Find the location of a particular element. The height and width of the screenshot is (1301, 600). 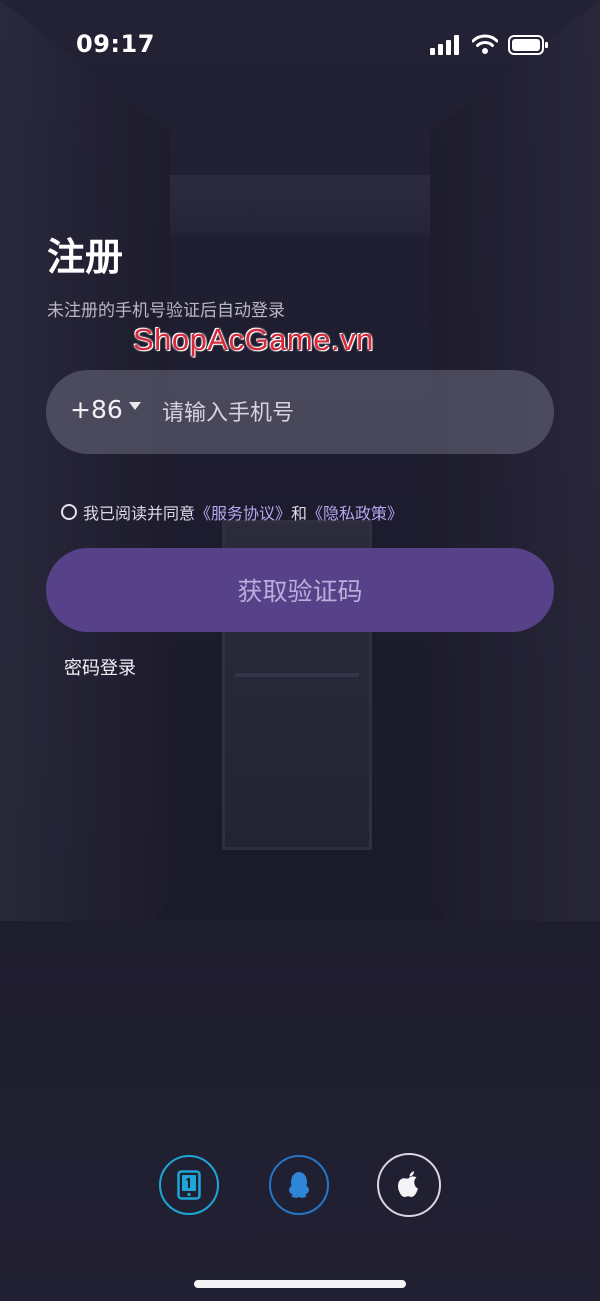

chevron-down-icon is located at coordinates (135, 406).